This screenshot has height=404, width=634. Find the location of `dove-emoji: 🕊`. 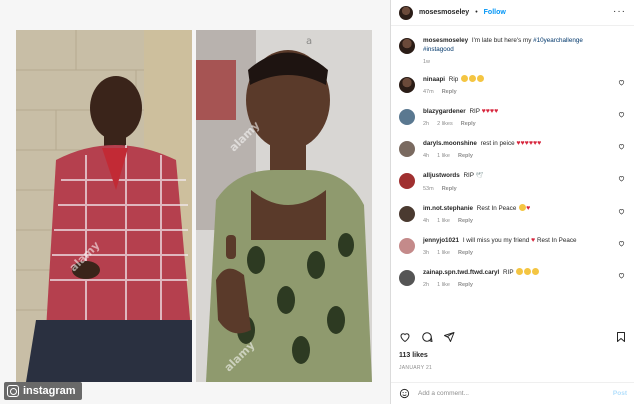

dove-emoji: 🕊 is located at coordinates (479, 176).